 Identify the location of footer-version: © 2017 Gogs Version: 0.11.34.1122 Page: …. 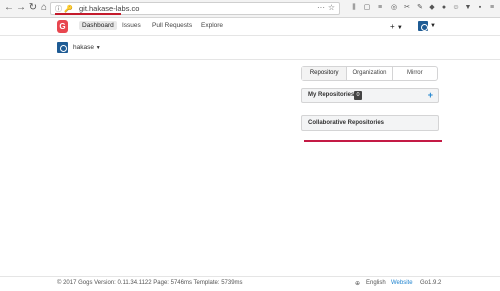
(150, 283).